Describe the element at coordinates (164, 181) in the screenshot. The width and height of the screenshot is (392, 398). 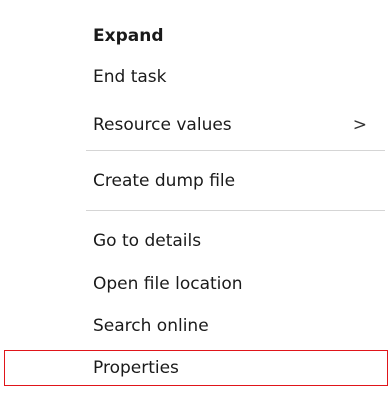
I see `menu-item-label: Create dump file` at that location.